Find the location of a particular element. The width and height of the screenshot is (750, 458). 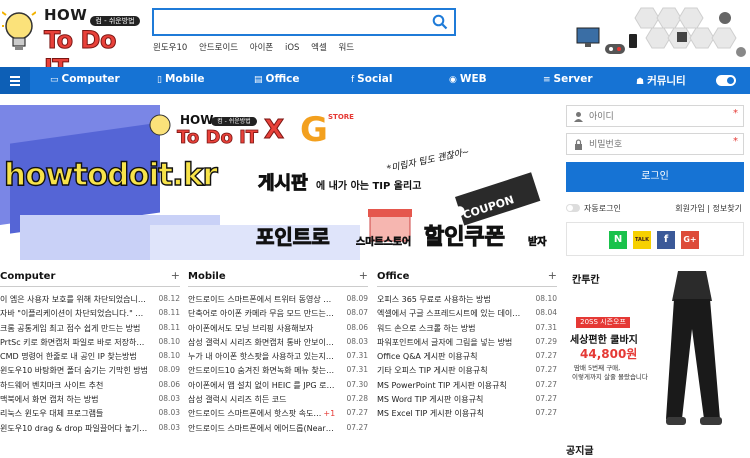

post-title: MS Word TIP 게시판 이용규칙 is located at coordinates (451, 399).